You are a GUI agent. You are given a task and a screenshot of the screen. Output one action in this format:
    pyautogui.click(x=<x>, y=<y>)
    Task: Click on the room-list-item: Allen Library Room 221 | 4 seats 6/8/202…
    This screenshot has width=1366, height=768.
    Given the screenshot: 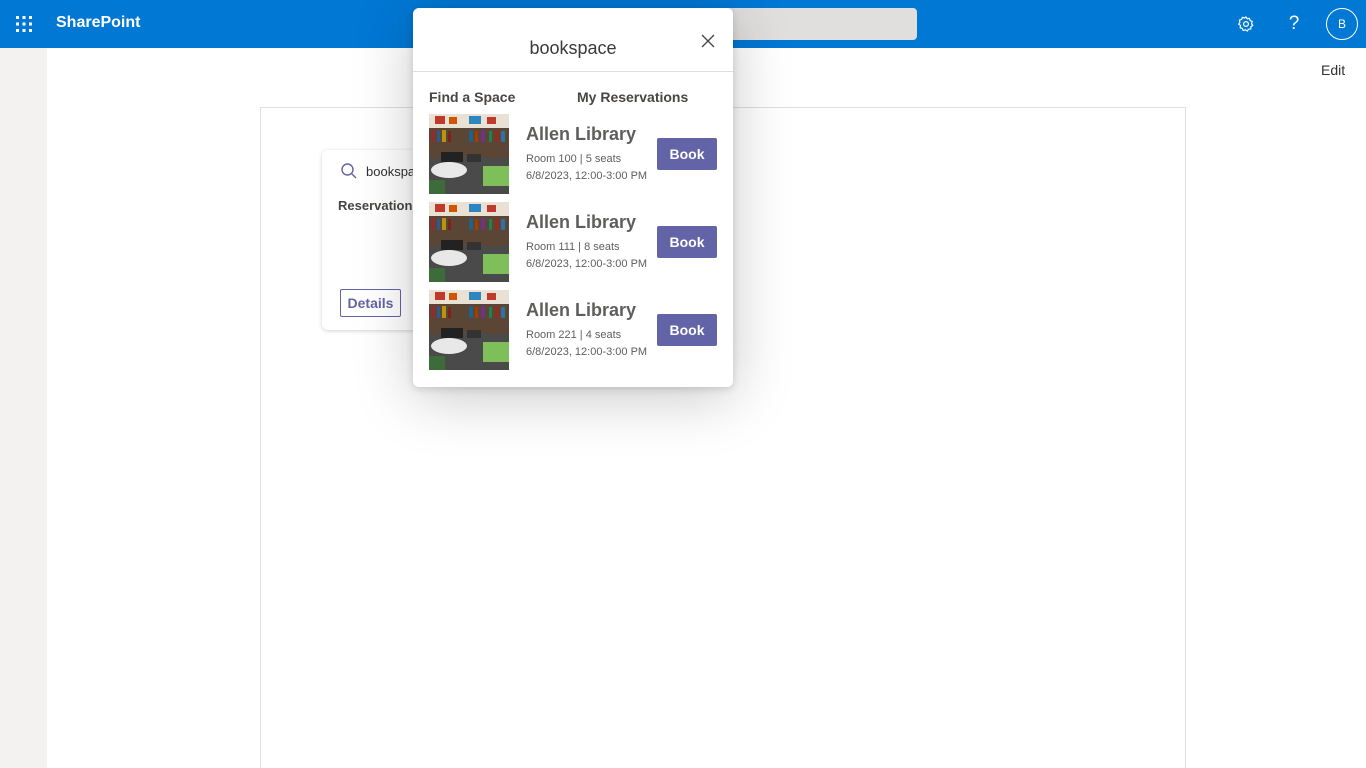 What is the action you would take?
    pyautogui.click(x=574, y=330)
    